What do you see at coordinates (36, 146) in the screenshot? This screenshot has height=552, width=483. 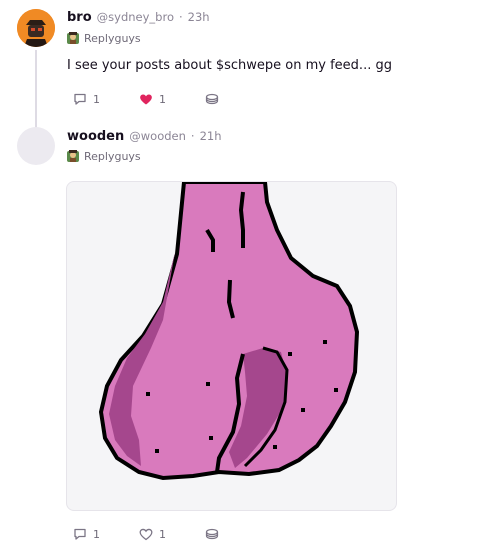 I see `avatar-wooden` at bounding box center [36, 146].